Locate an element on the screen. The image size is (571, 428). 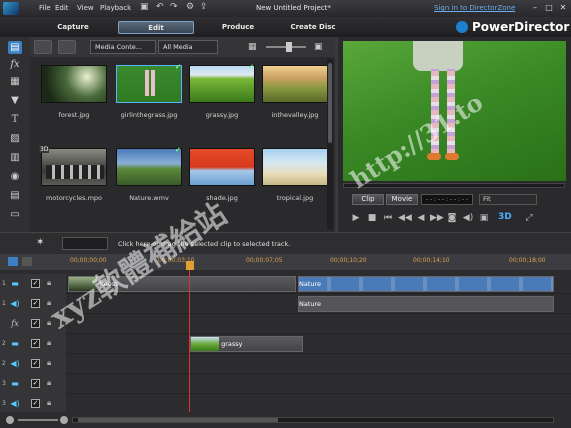
storyboard-view-icon is located at coordinates (27, 261).